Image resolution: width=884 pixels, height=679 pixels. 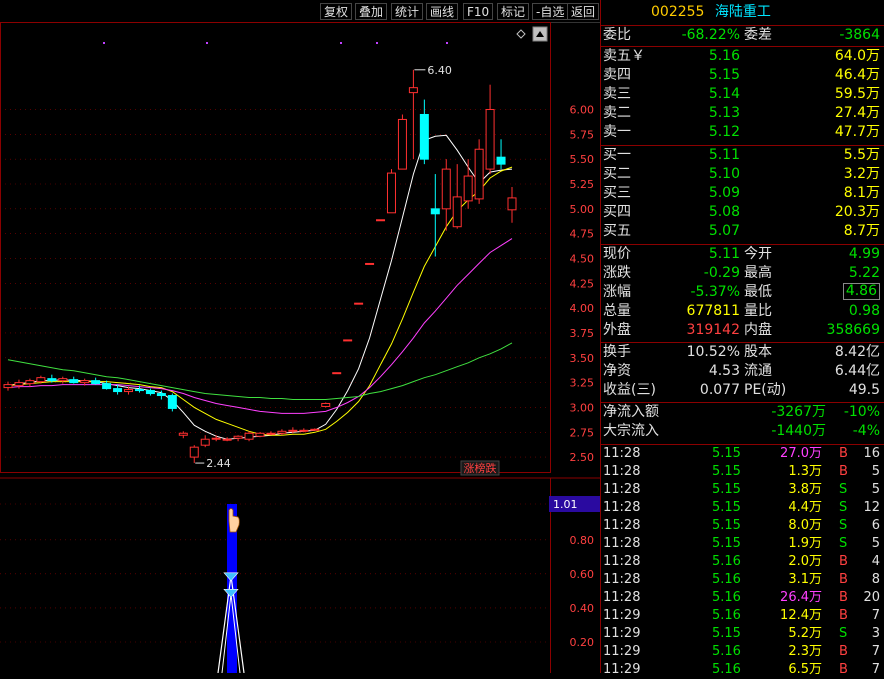 What do you see at coordinates (513, 11) in the screenshot?
I see `toolbar-button-5: 标记` at bounding box center [513, 11].